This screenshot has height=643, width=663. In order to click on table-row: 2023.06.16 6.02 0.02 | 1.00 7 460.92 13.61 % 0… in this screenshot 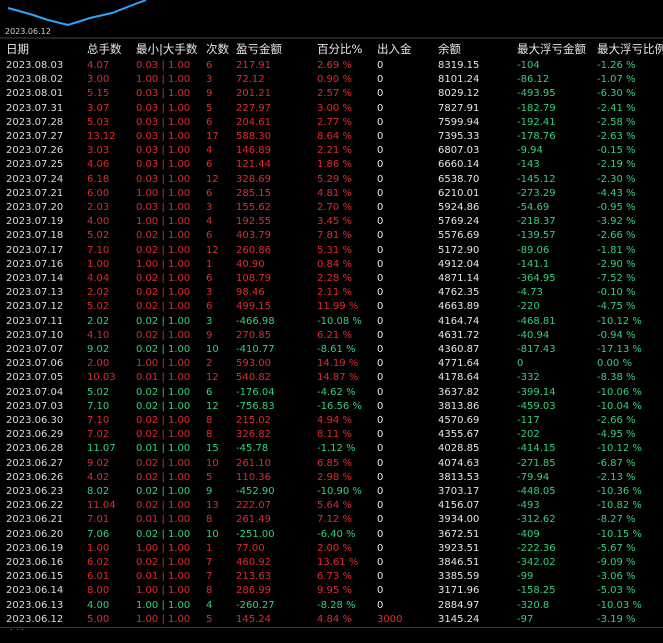, I will do `click(331, 562)`.